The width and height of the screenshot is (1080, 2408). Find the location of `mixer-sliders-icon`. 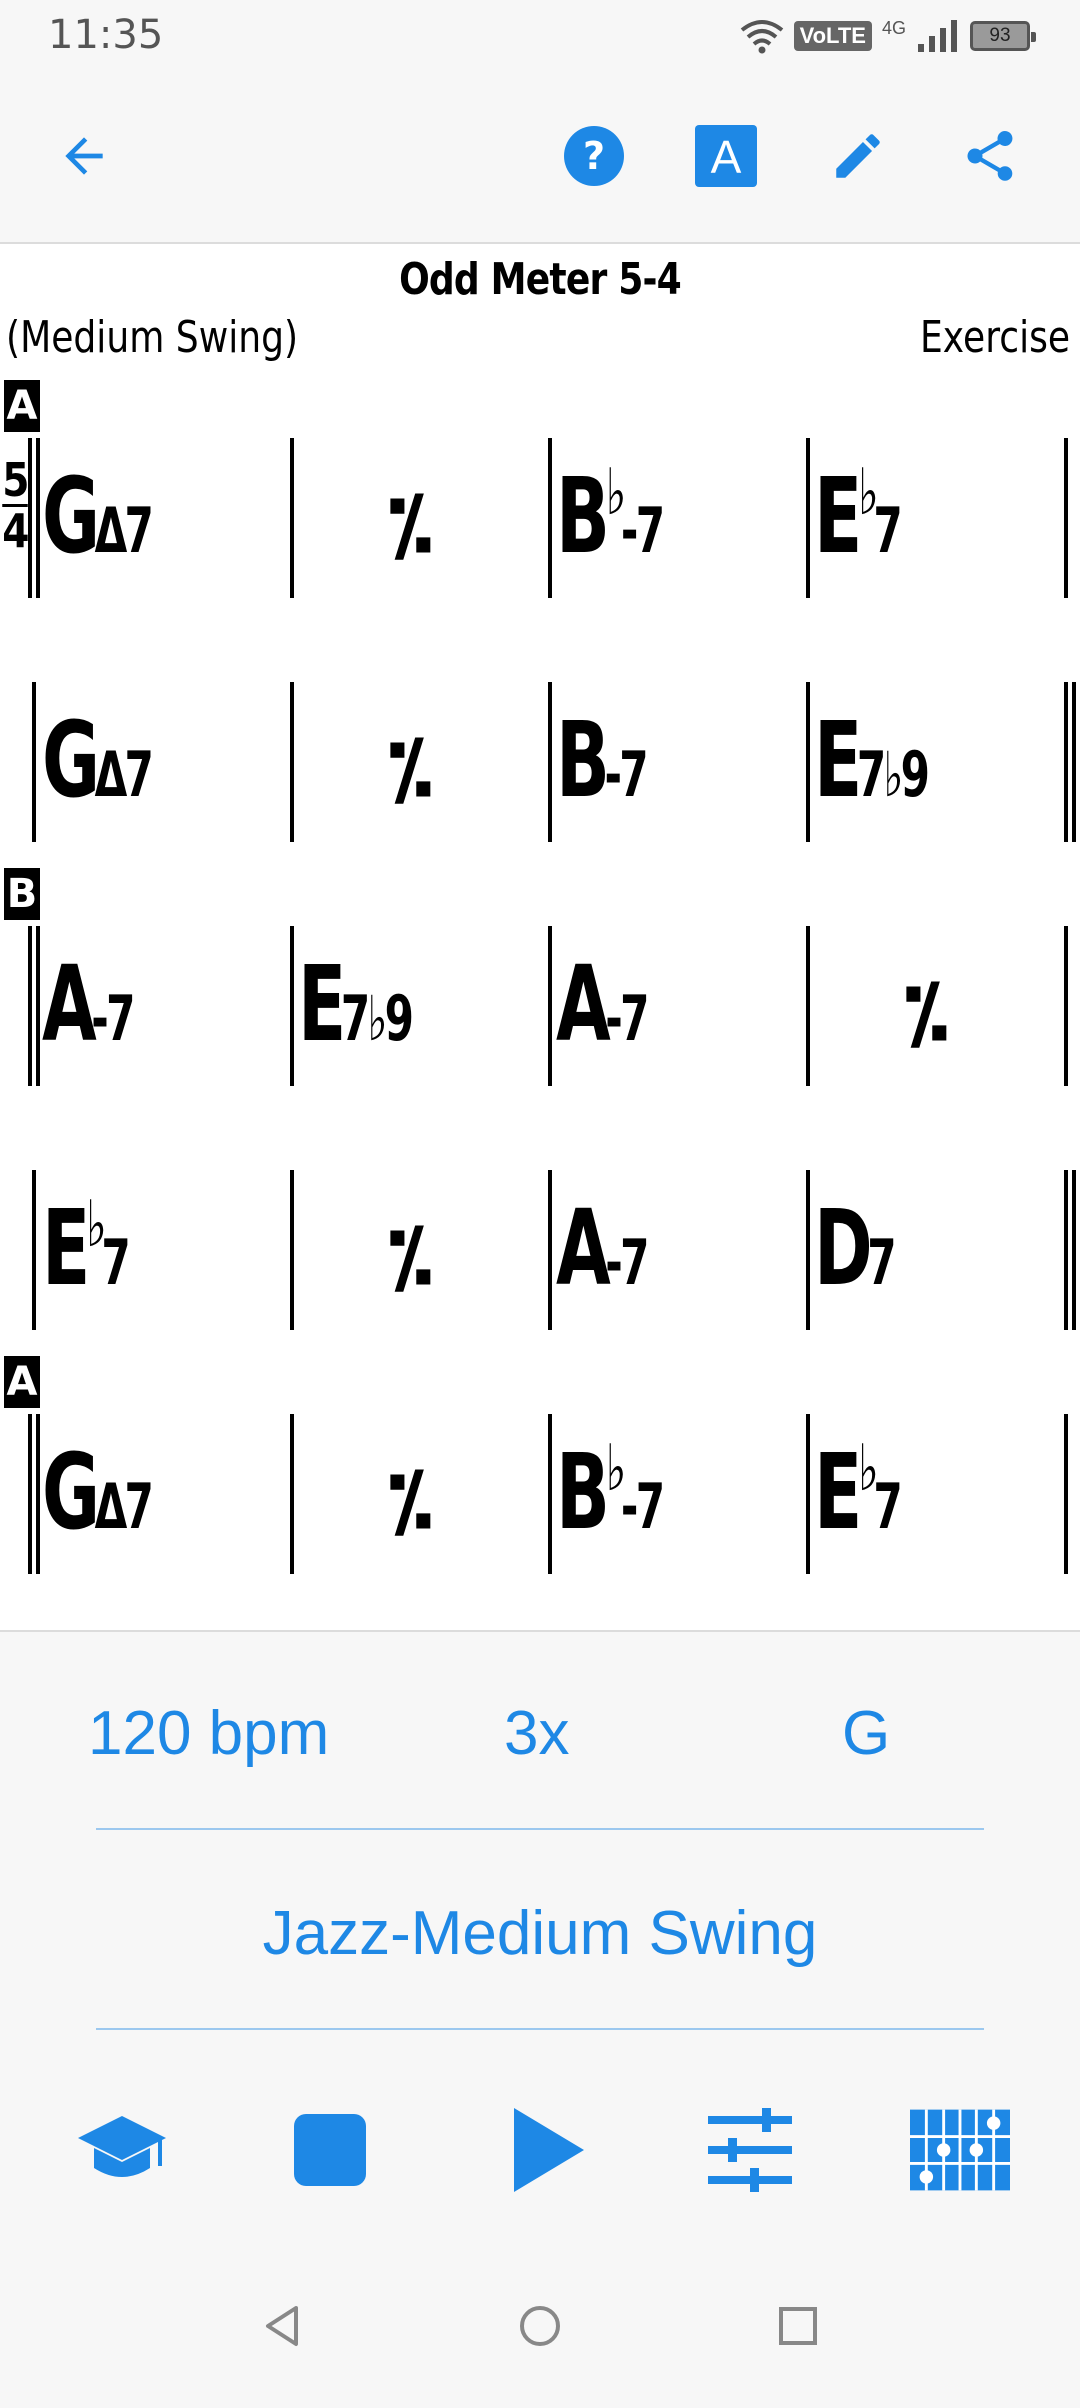

mixer-sliders-icon is located at coordinates (750, 2150).